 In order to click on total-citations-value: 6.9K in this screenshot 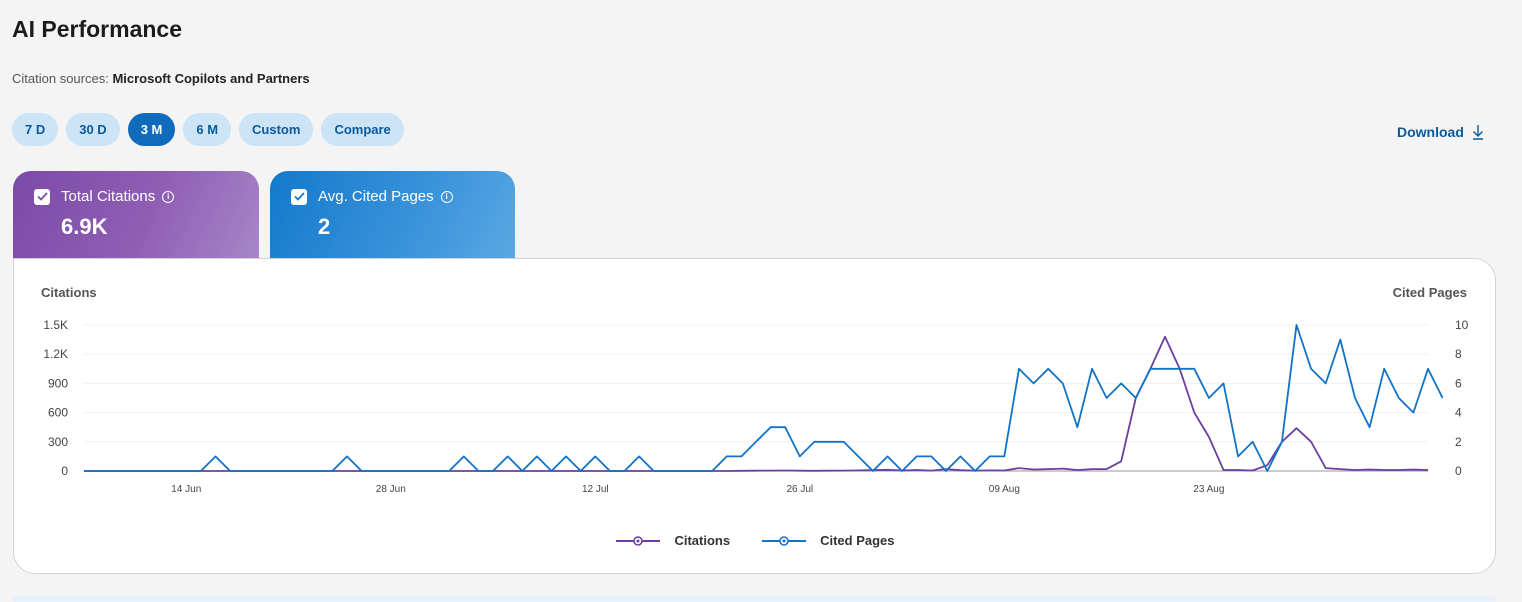, I will do `click(84, 226)`.